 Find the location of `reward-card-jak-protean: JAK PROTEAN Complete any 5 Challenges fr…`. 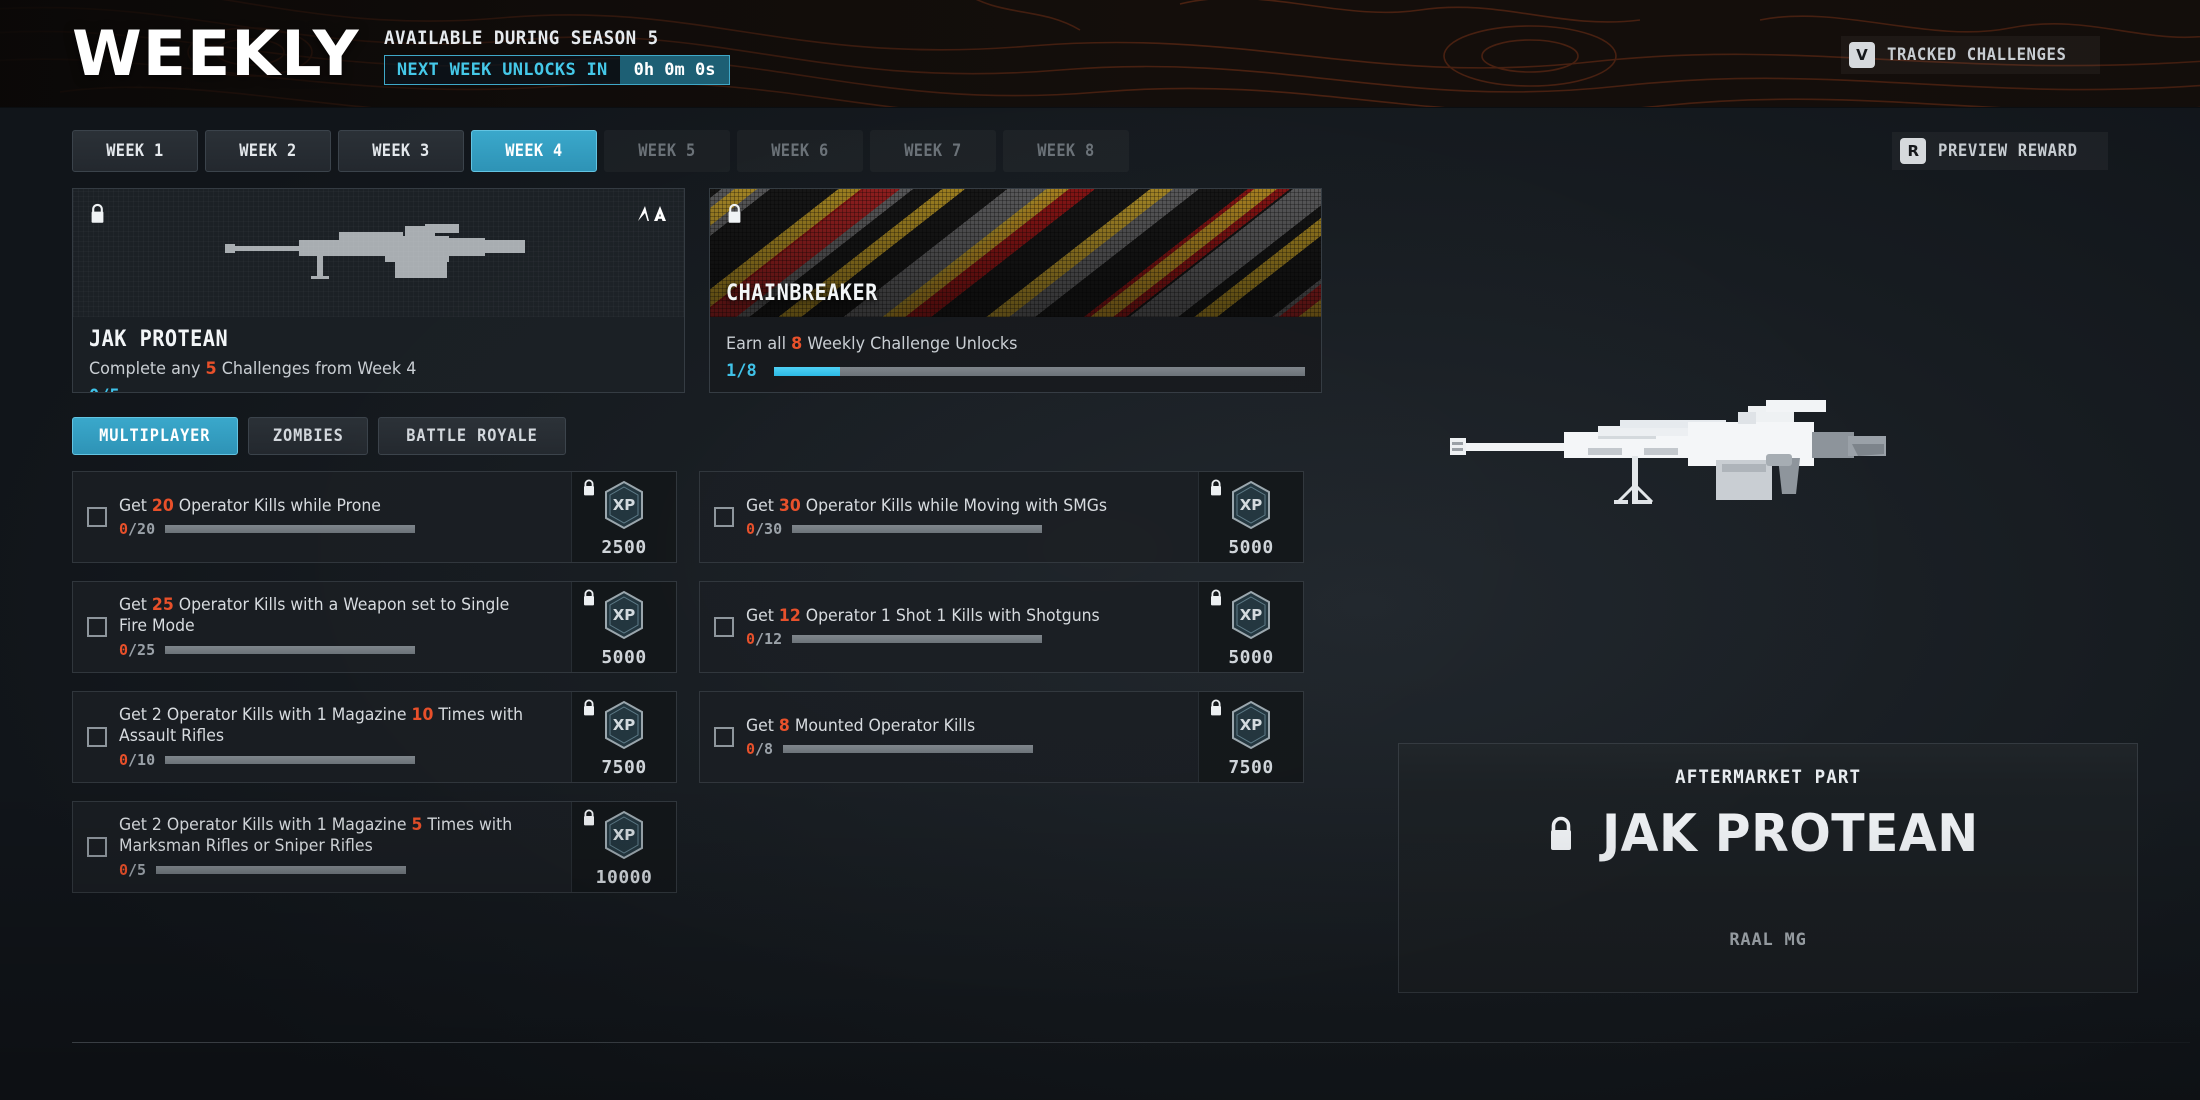

reward-card-jak-protean: JAK PROTEAN Complete any 5 Challenges fr… is located at coordinates (378, 290).